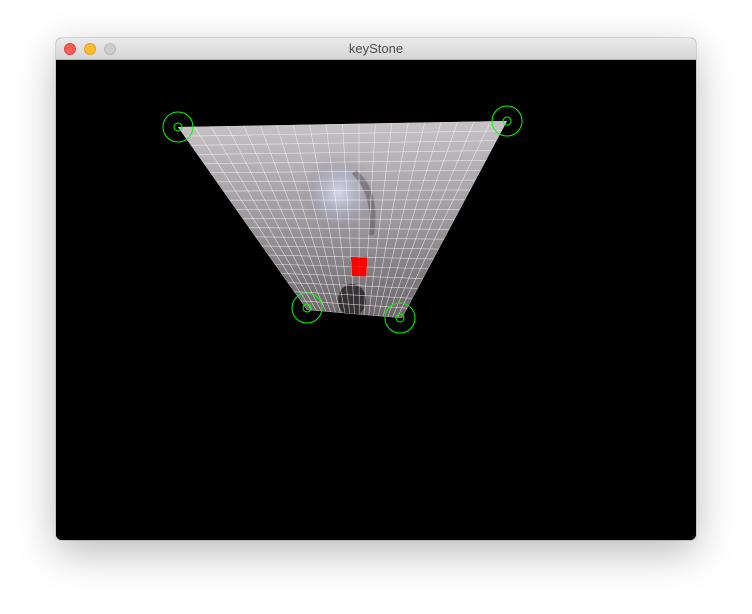 The height and width of the screenshot is (614, 752). What do you see at coordinates (352, 300) in the screenshot?
I see `dark-object` at bounding box center [352, 300].